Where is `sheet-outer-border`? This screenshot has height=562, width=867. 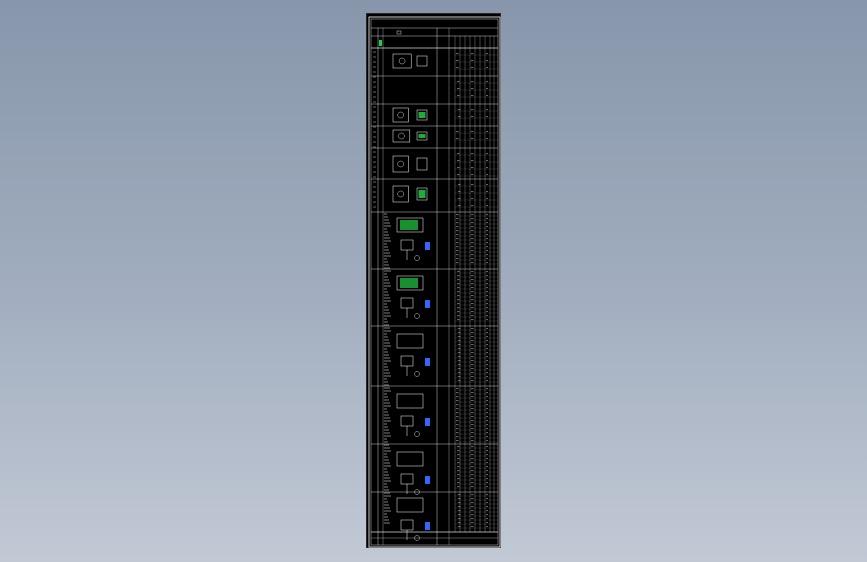 sheet-outer-border is located at coordinates (434, 282).